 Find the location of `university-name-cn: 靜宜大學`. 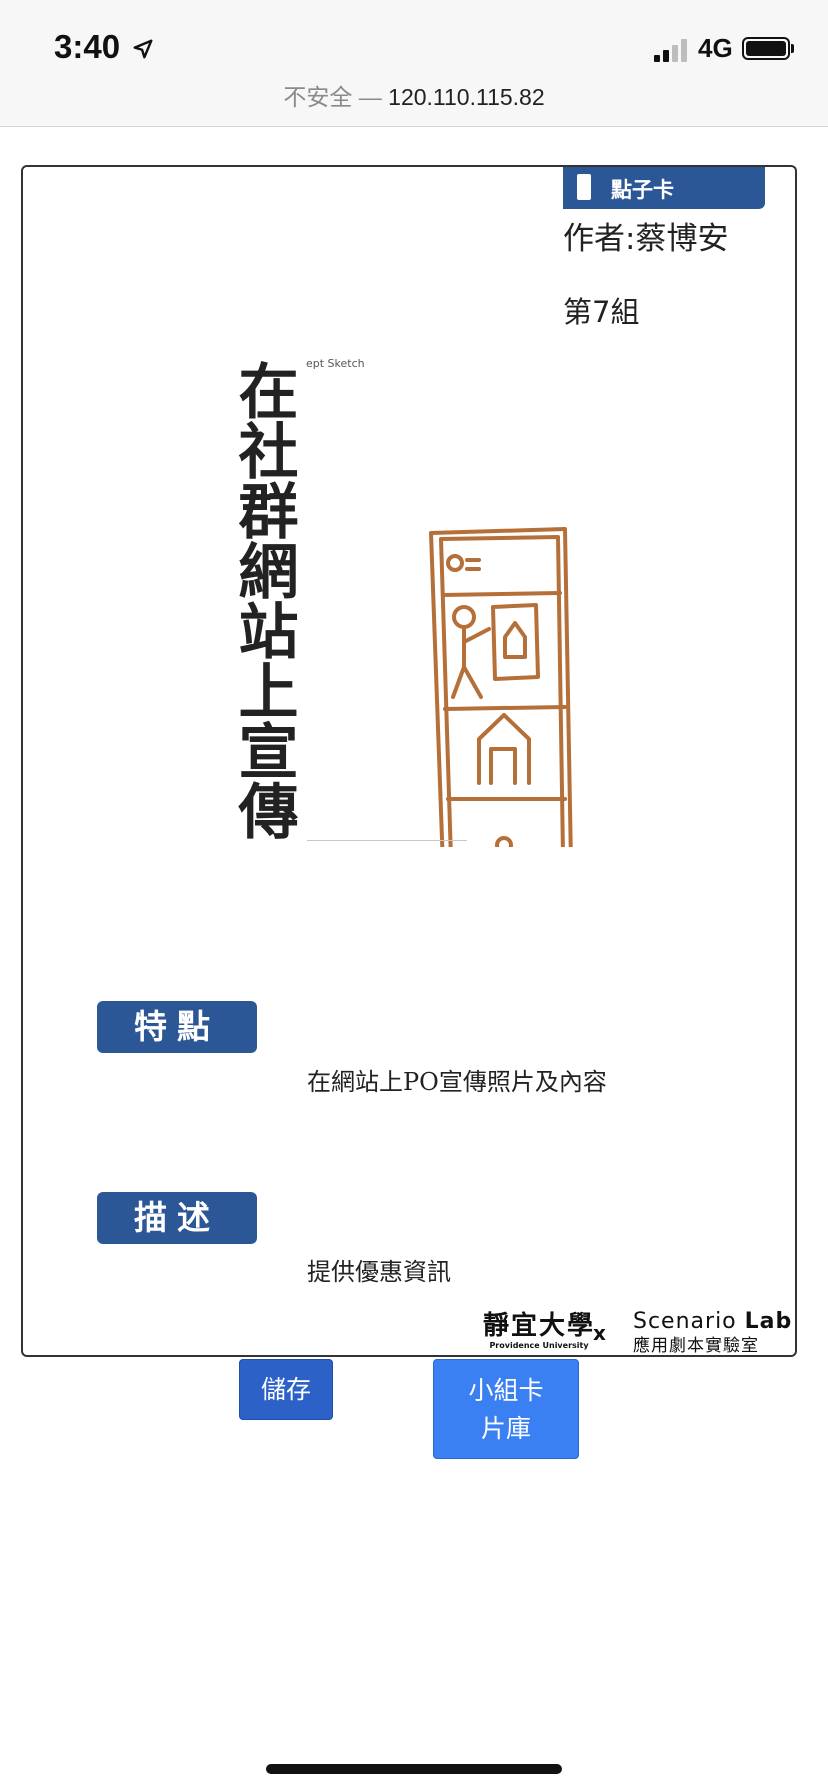

university-name-cn: 靜宜大學 is located at coordinates (539, 1326).